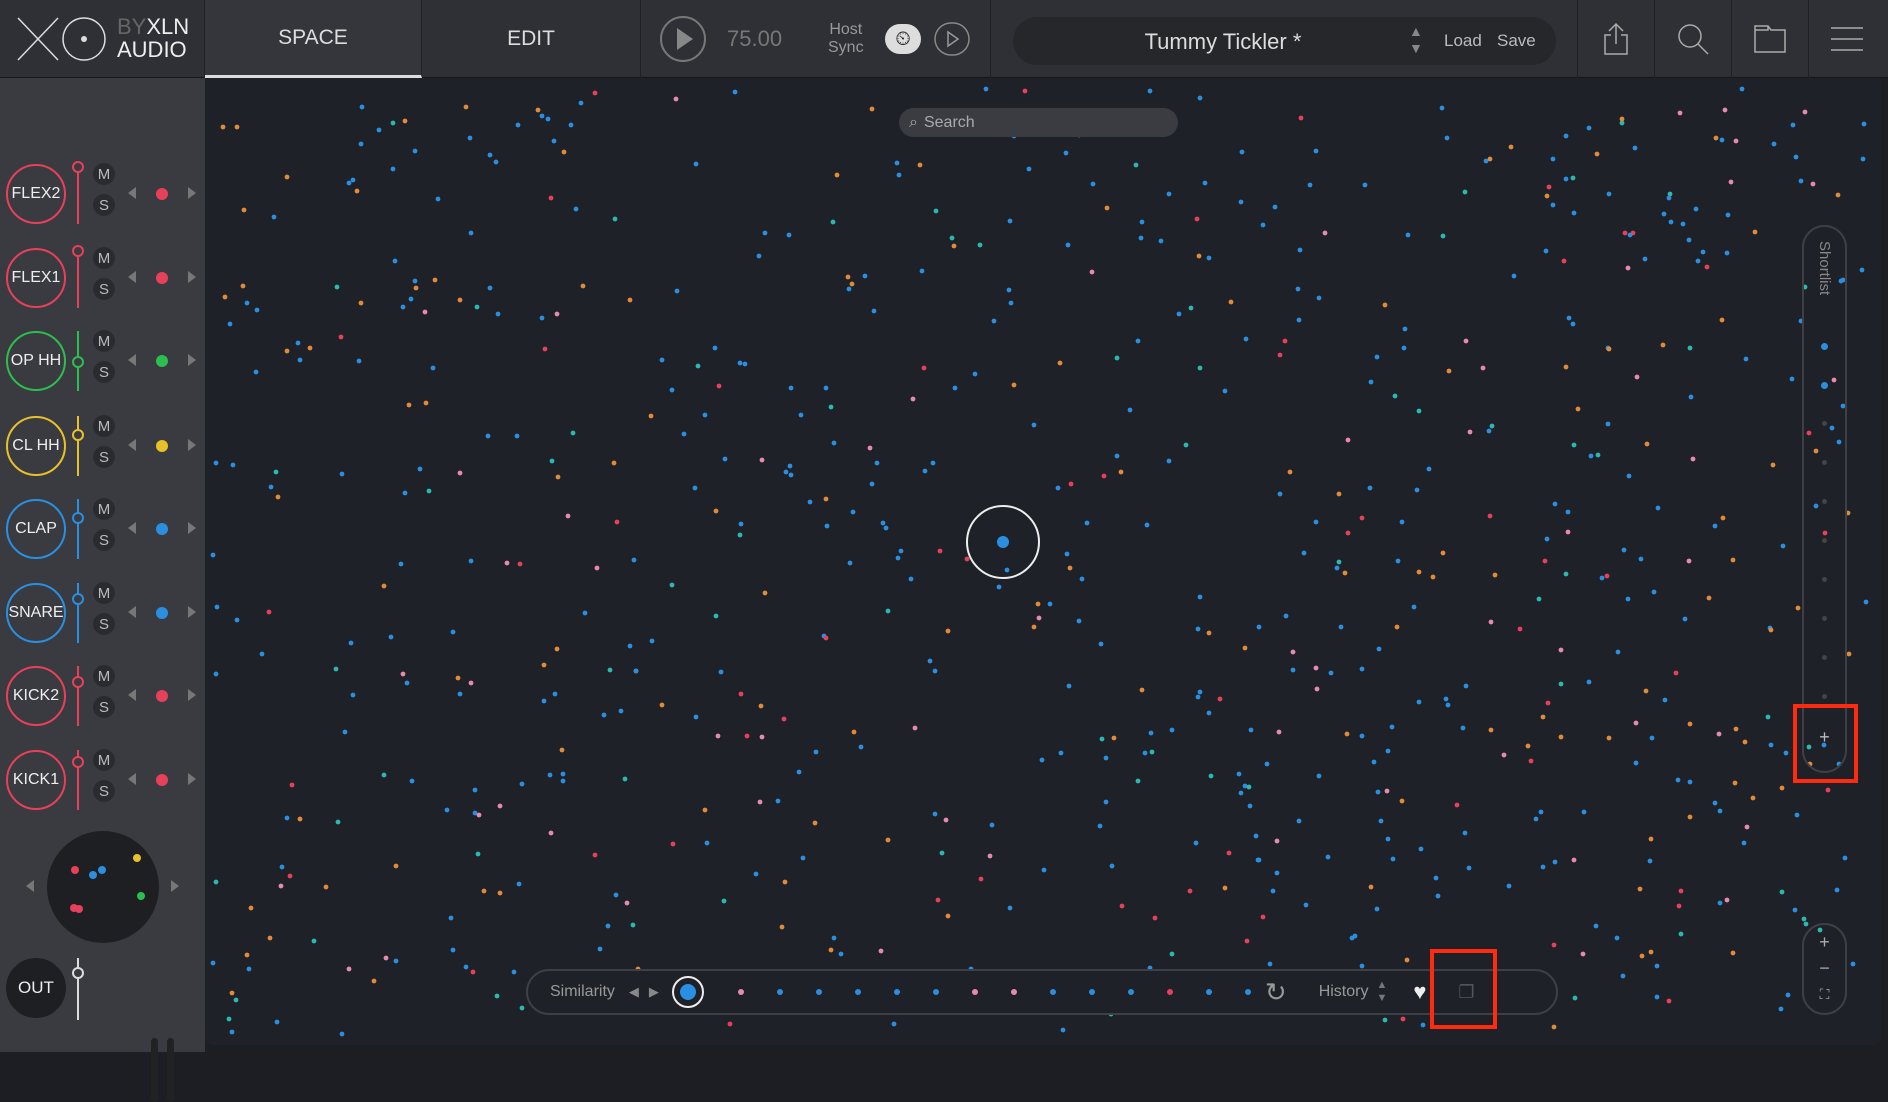 The height and width of the screenshot is (1102, 1888). I want to click on preset-name: Tummy Tickler *, so click(1223, 42).